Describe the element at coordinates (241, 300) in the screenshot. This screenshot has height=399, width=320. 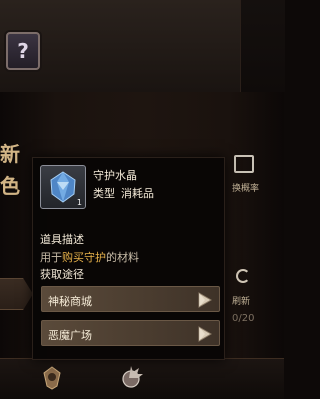
I see `refresh-label: 刷新` at that location.